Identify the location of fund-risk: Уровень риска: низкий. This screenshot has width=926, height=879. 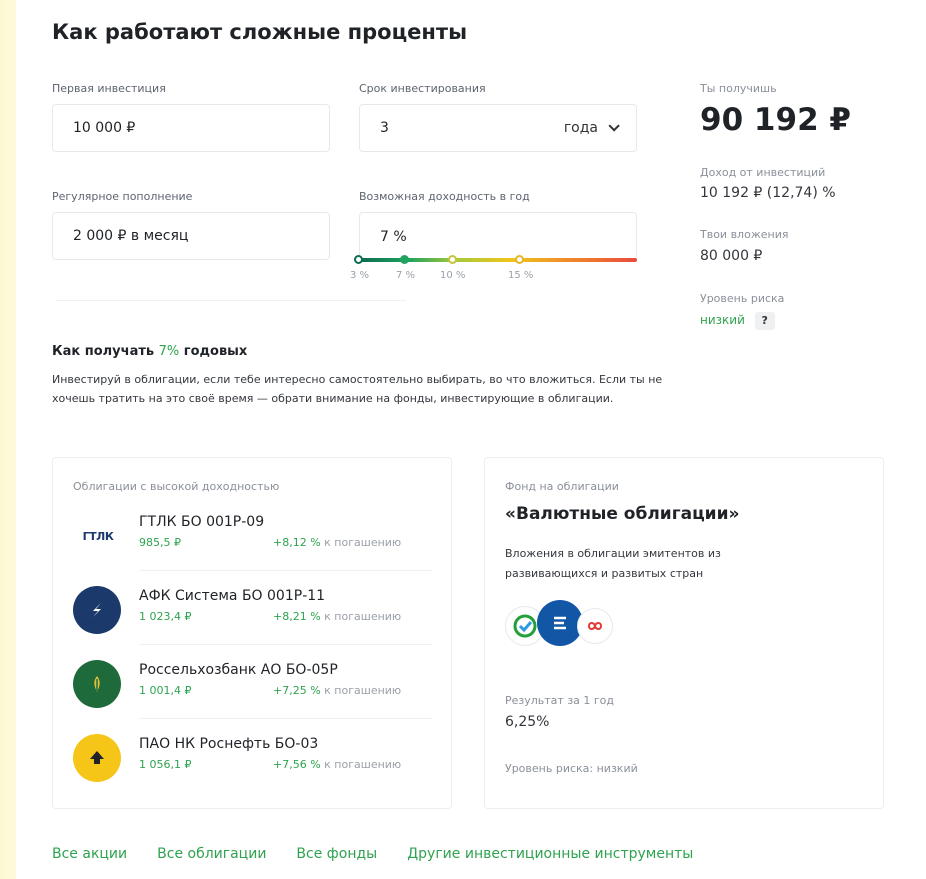
(571, 768).